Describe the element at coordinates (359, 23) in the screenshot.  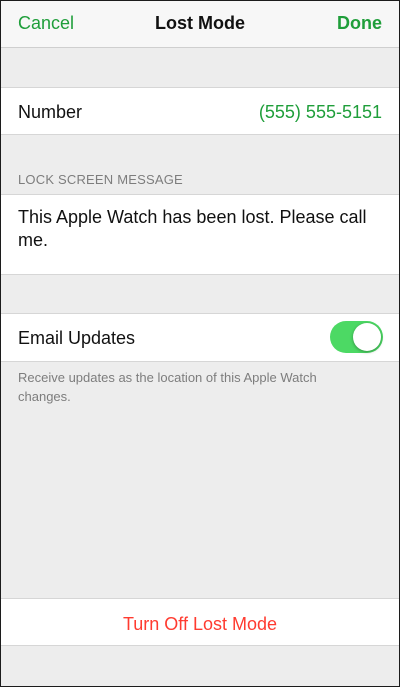
I see `done-button: Done` at that location.